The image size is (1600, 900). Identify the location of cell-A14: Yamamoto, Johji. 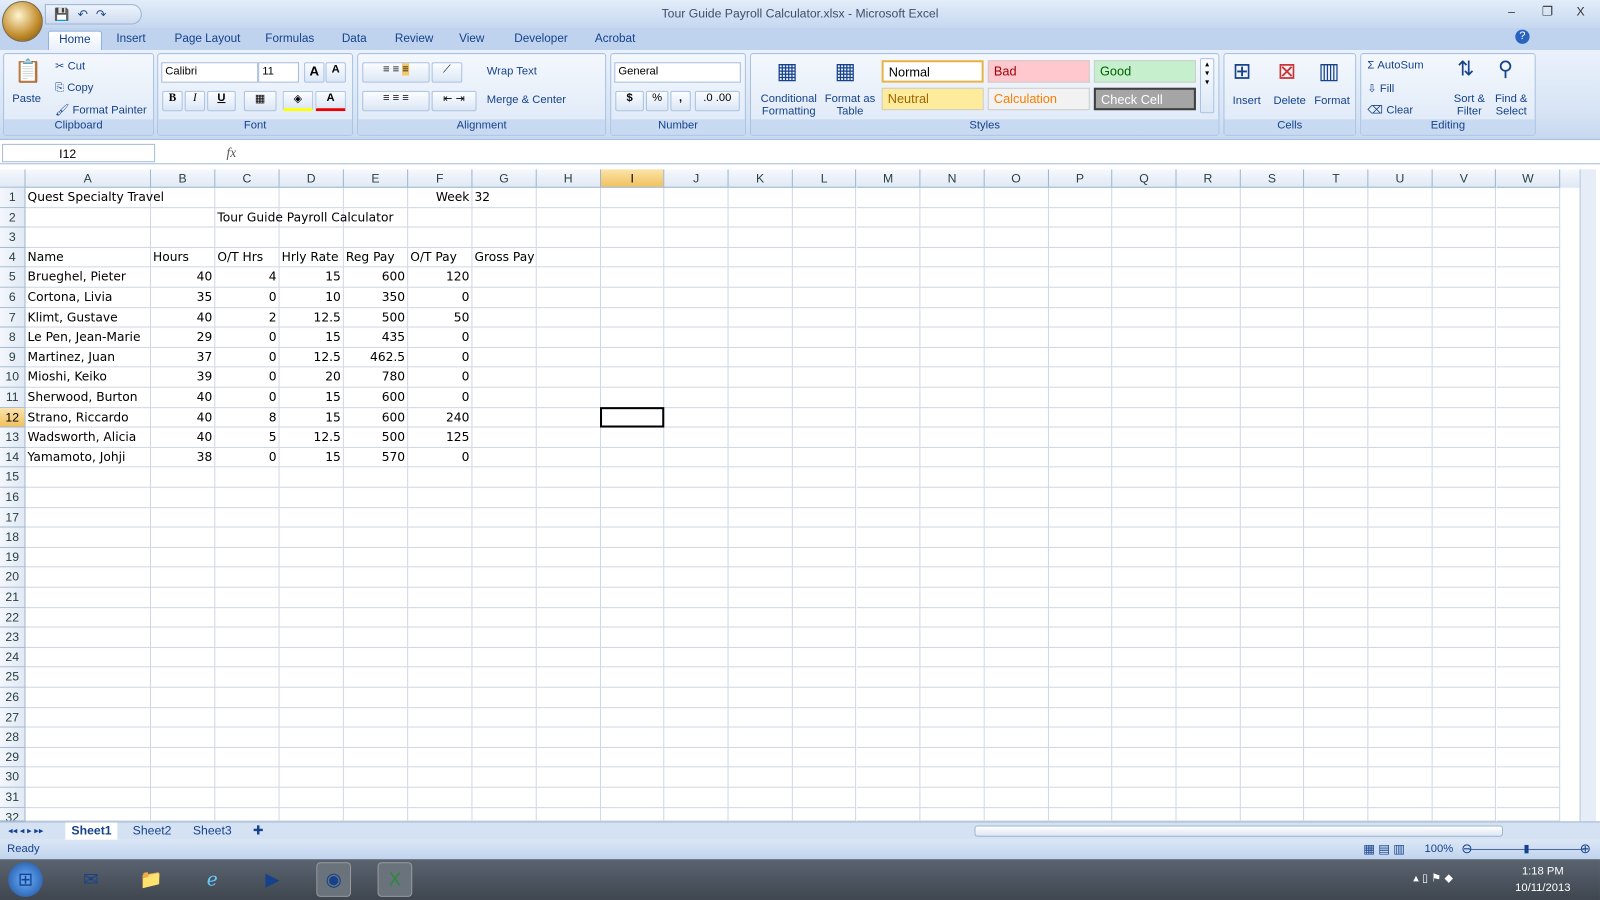
(88, 457).